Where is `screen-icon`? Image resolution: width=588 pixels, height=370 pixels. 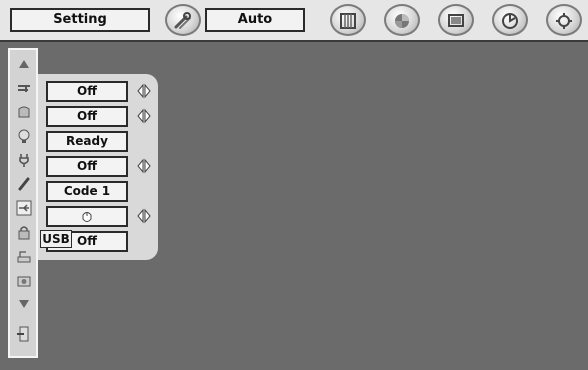 screen-icon is located at coordinates (456, 20).